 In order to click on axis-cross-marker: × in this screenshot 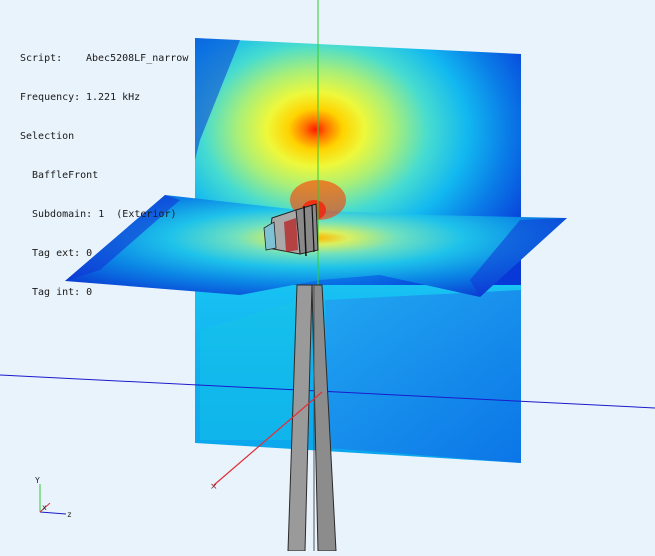, I will do `click(214, 487)`.